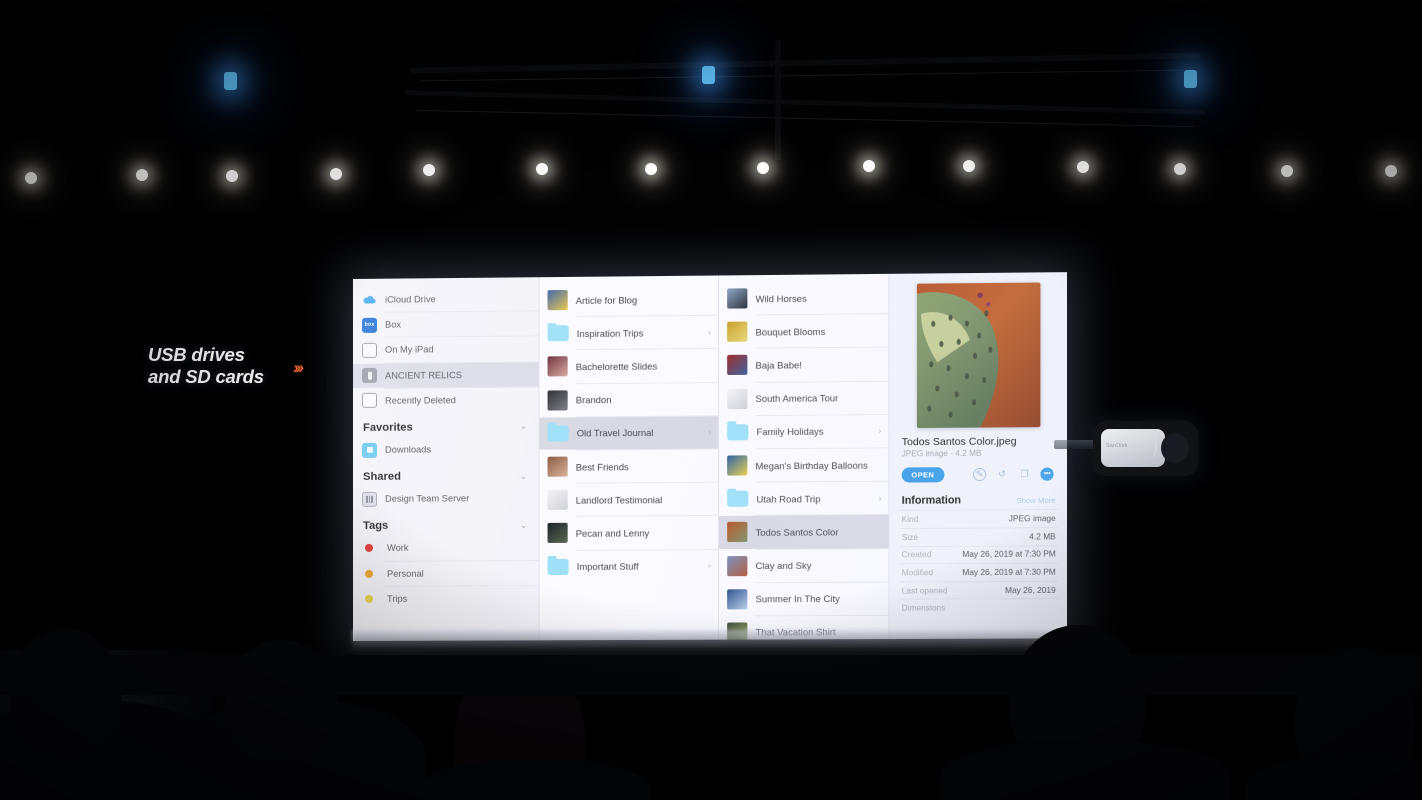 Image resolution: width=1422 pixels, height=800 pixels. Describe the element at coordinates (445, 598) in the screenshot. I see `sidebar-tag-trips: Trips` at that location.